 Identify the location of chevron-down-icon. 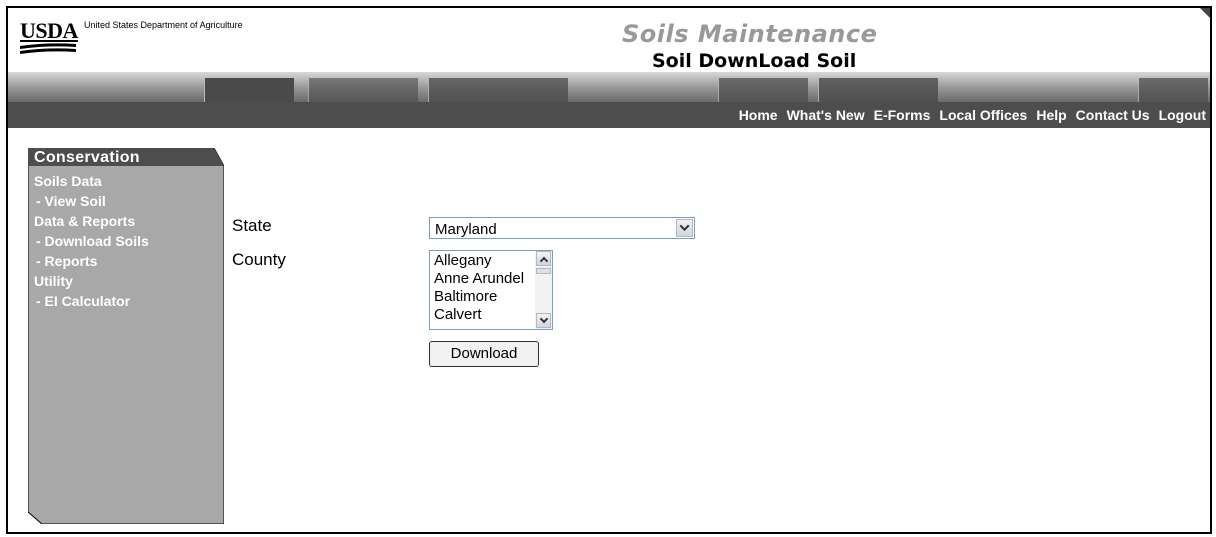
(684, 226).